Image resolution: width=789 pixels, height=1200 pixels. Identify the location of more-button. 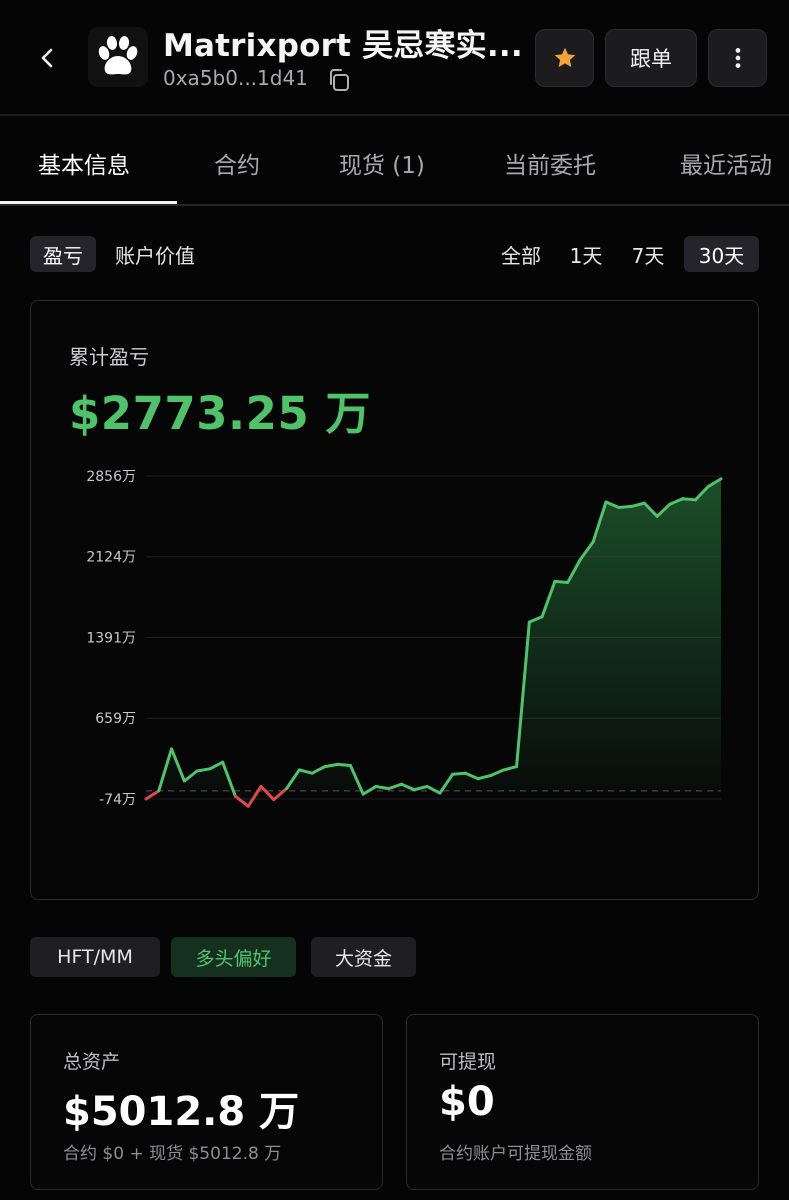
(737, 58).